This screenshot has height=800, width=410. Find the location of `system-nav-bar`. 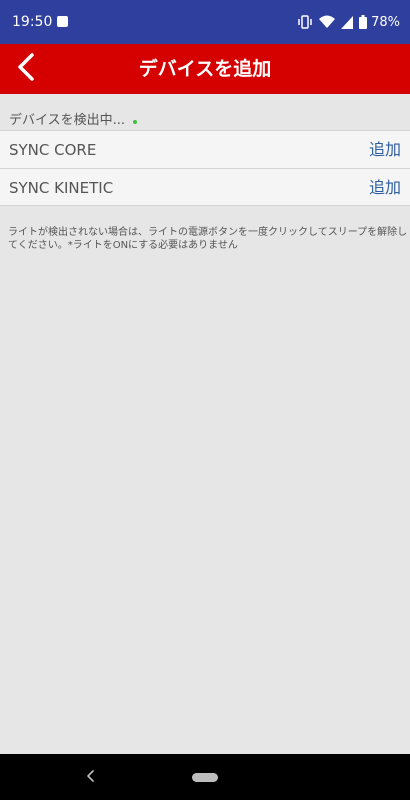

system-nav-bar is located at coordinates (205, 777).